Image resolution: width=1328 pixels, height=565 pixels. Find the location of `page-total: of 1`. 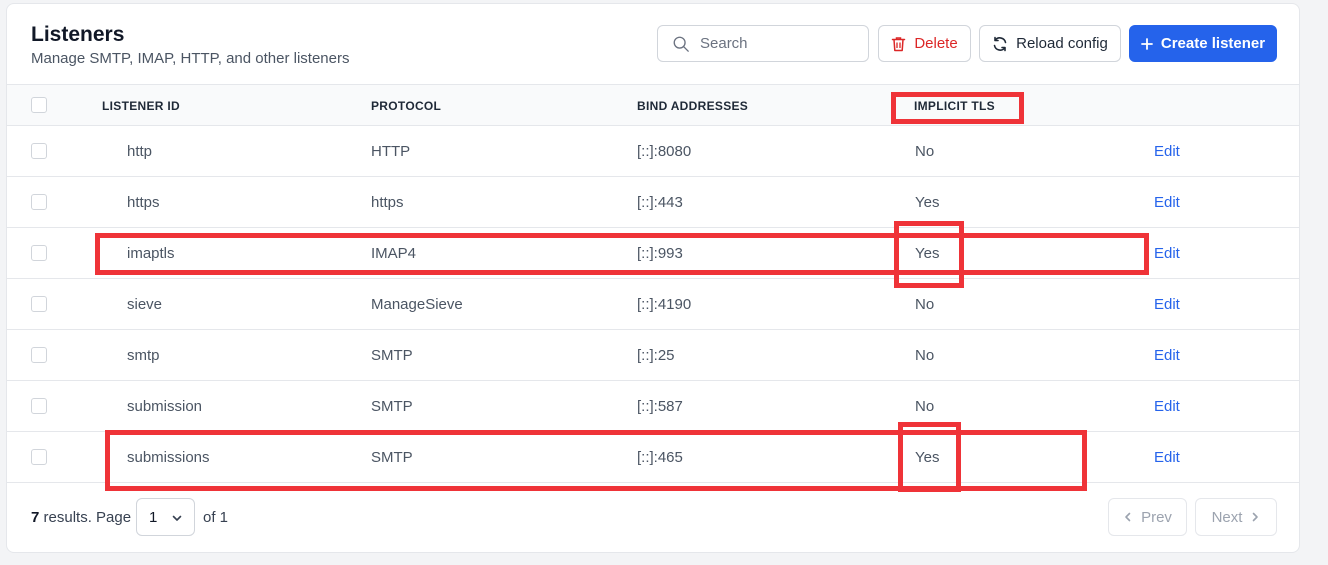

page-total: of 1 is located at coordinates (216, 517).